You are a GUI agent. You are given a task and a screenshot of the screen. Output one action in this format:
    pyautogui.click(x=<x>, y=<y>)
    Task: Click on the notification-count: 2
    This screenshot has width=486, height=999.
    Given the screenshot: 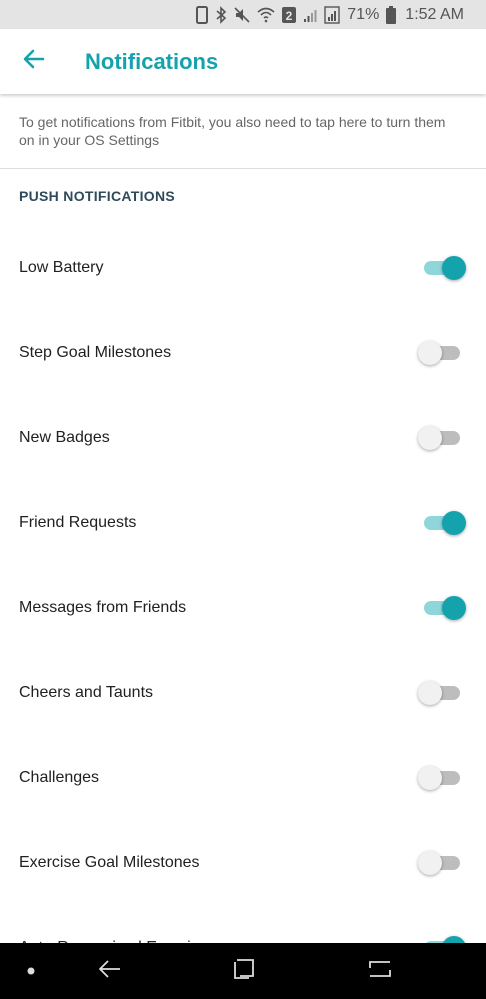 What is the action you would take?
    pyautogui.click(x=289, y=16)
    